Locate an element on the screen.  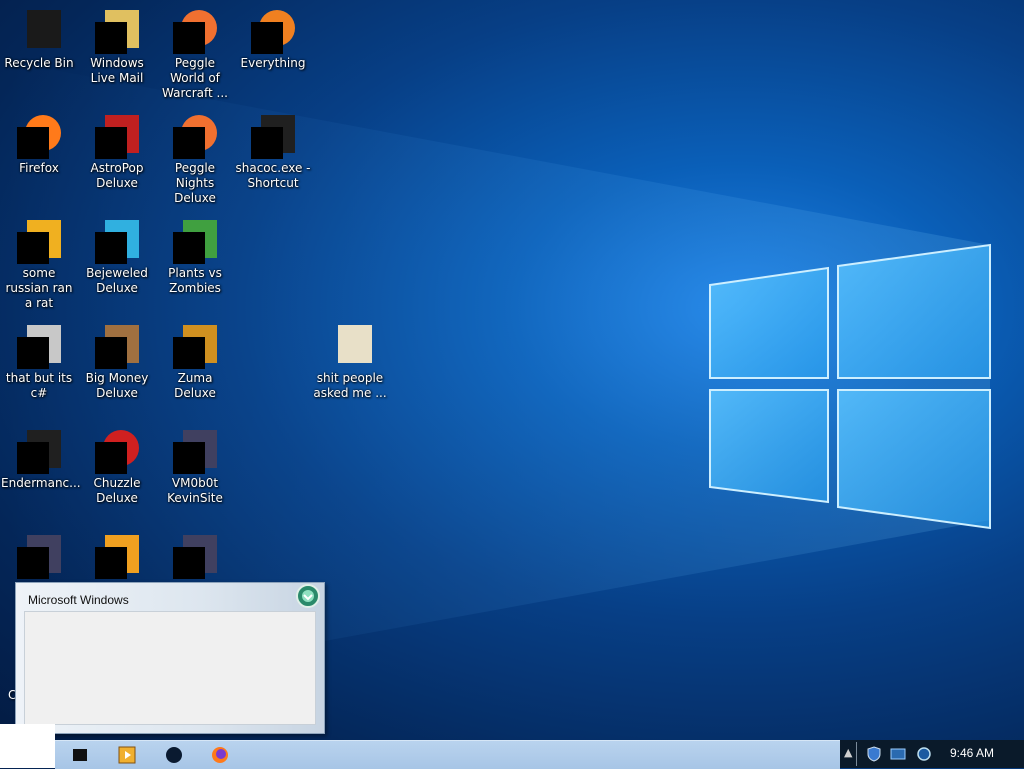
zuma-icon is located at coordinates (195, 345).